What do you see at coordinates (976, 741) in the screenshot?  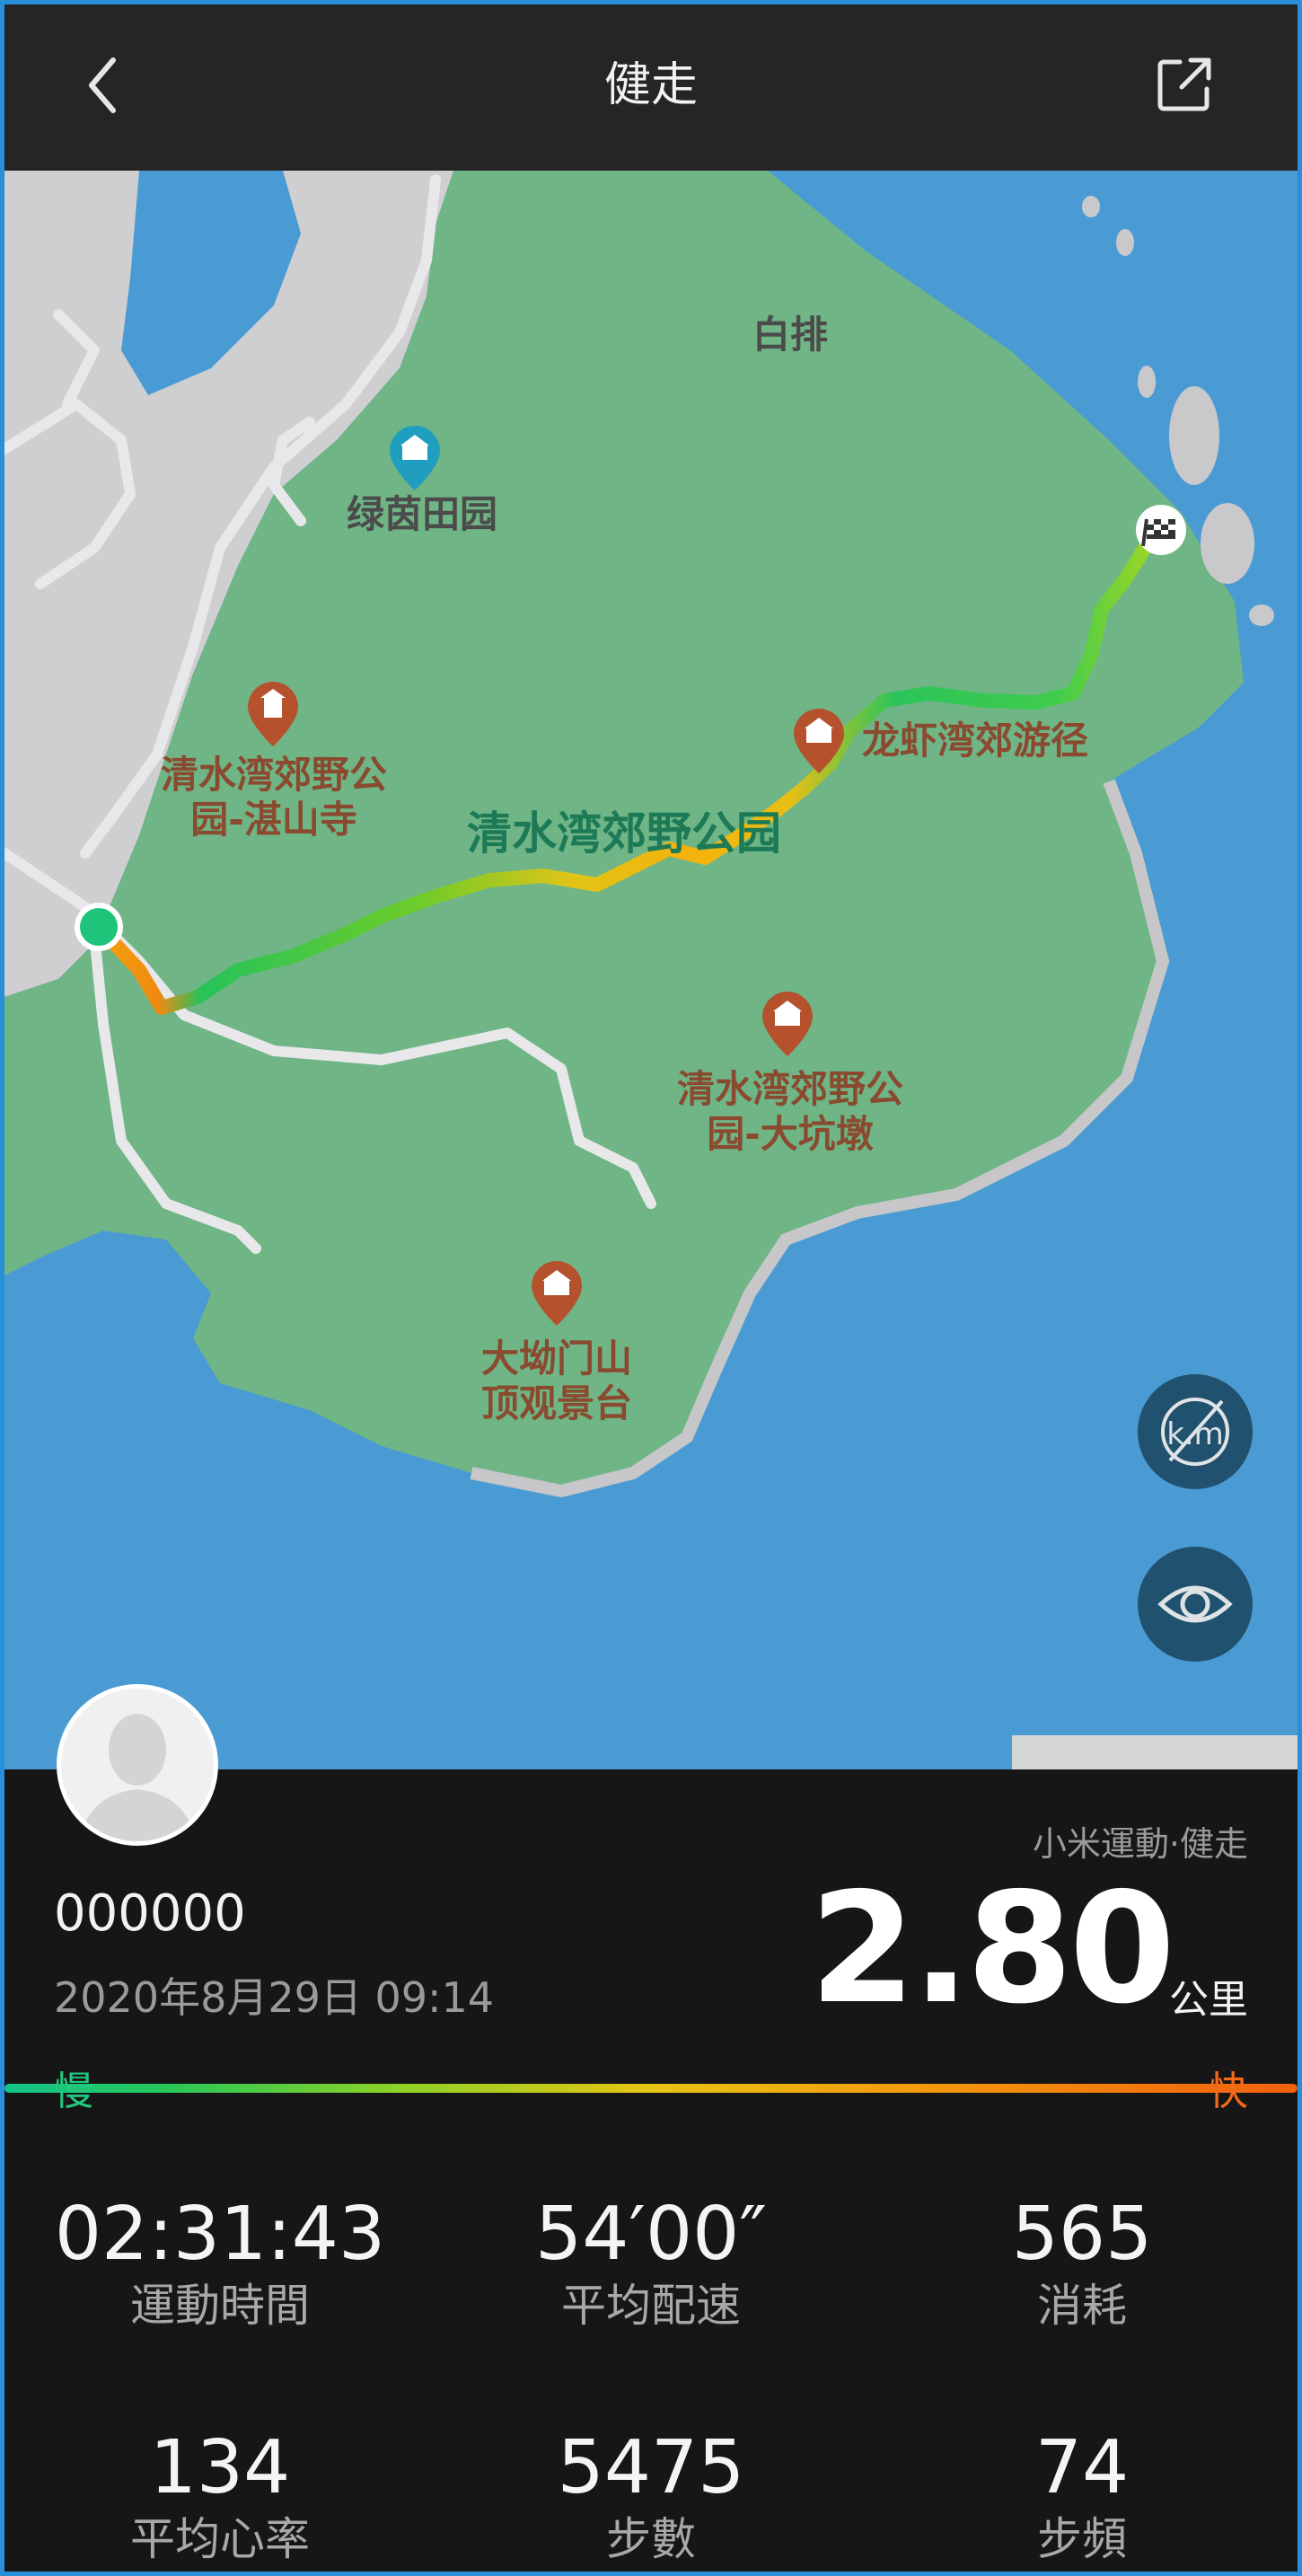 I see `map-label-longxia: 龙虾湾郊游径` at bounding box center [976, 741].